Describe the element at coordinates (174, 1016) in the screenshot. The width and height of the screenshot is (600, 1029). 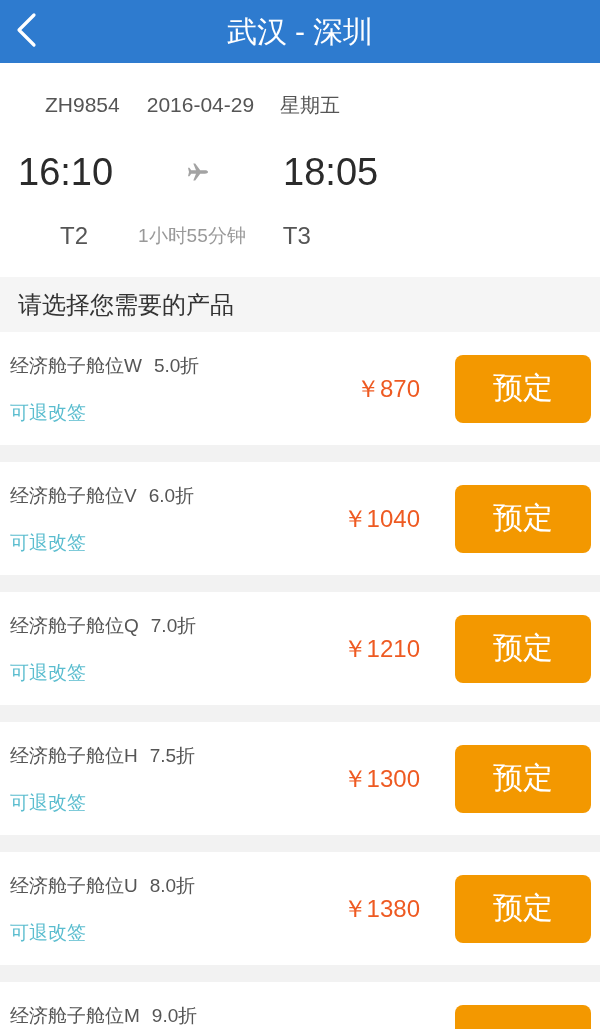
I see `discount: 9.0折` at that location.